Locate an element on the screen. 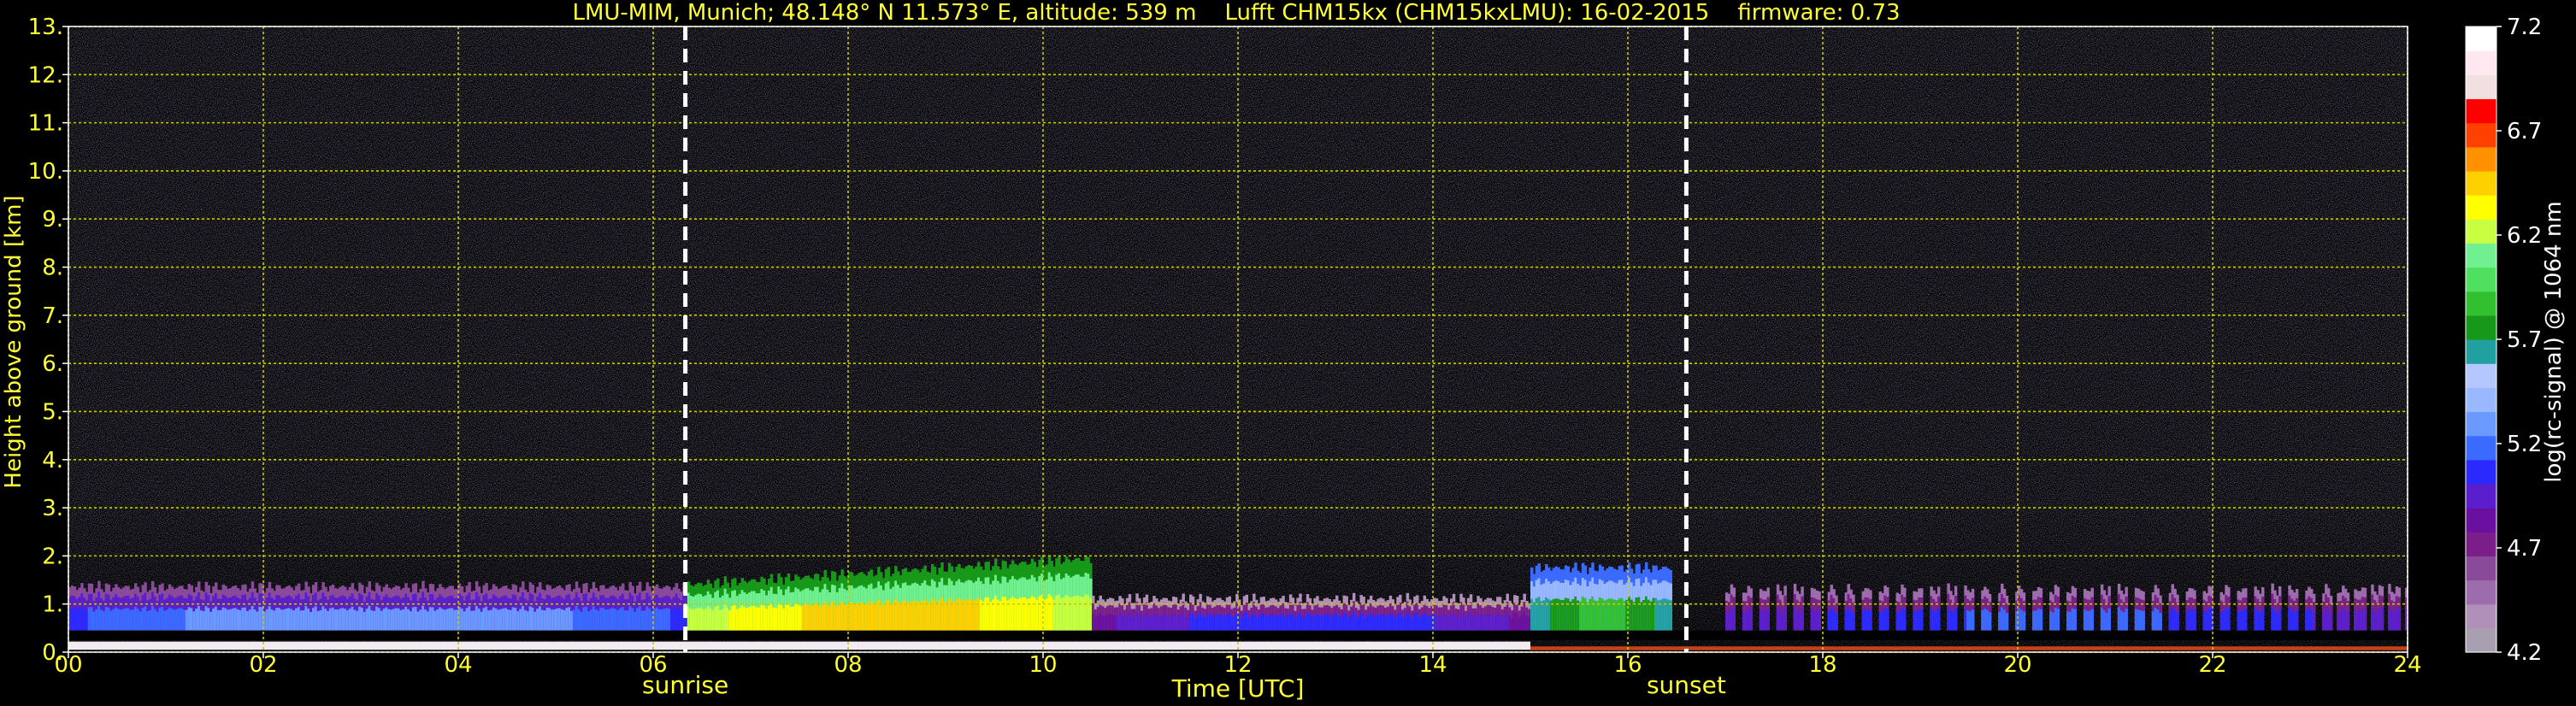 The image size is (2576, 706). y-tick-label: 4. is located at coordinates (52, 461).